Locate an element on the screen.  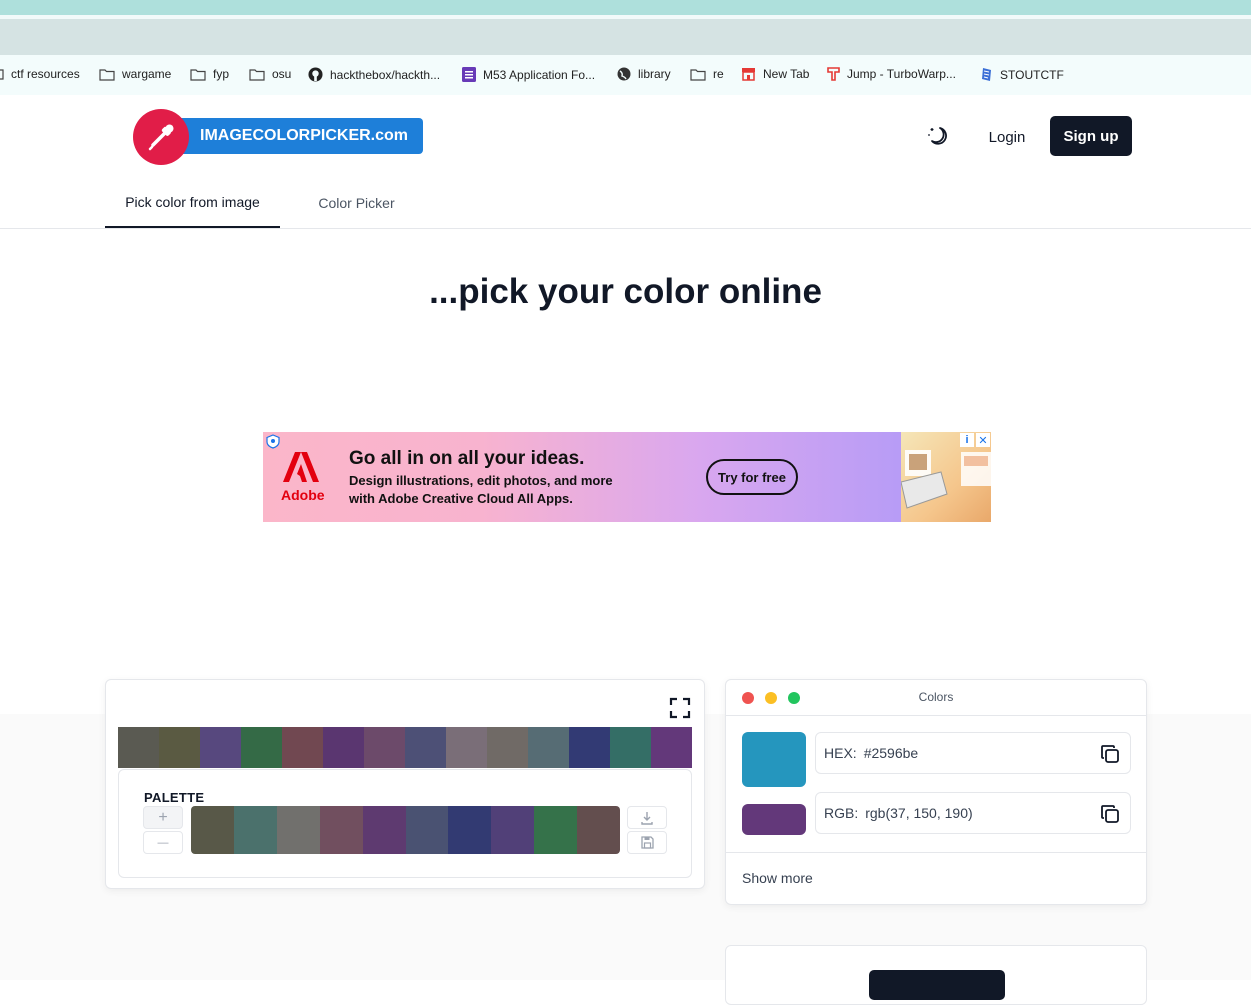
show-more-link: Show more is located at coordinates (777, 878).